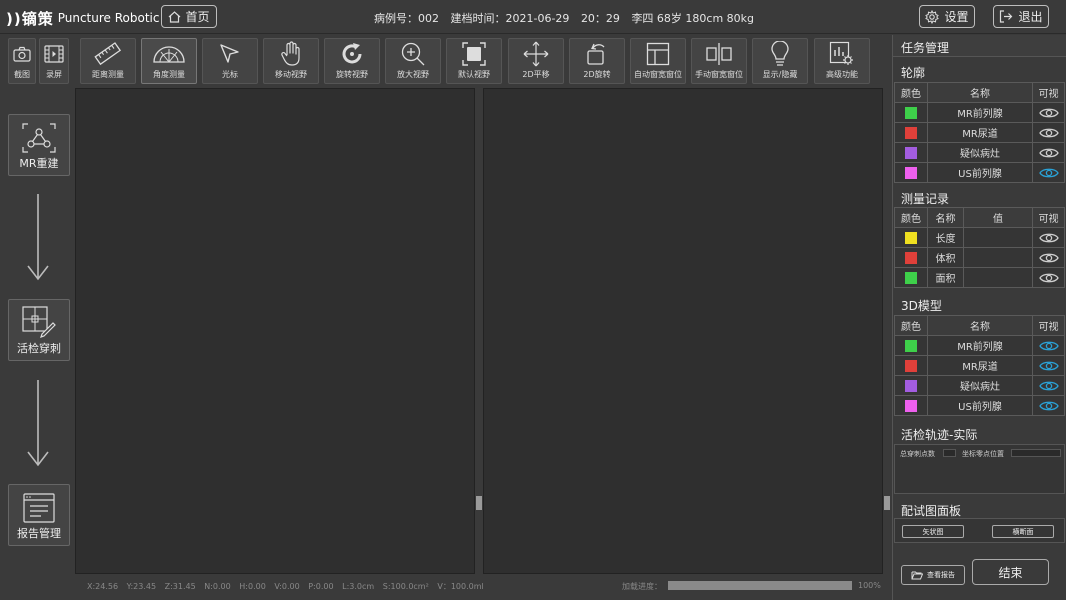  I want to click on screenshot-label: 截图, so click(22, 74).